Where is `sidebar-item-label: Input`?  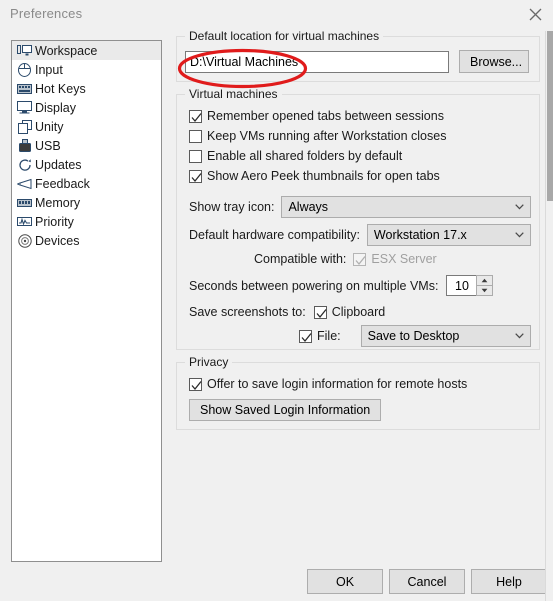
sidebar-item-label: Input is located at coordinates (49, 69).